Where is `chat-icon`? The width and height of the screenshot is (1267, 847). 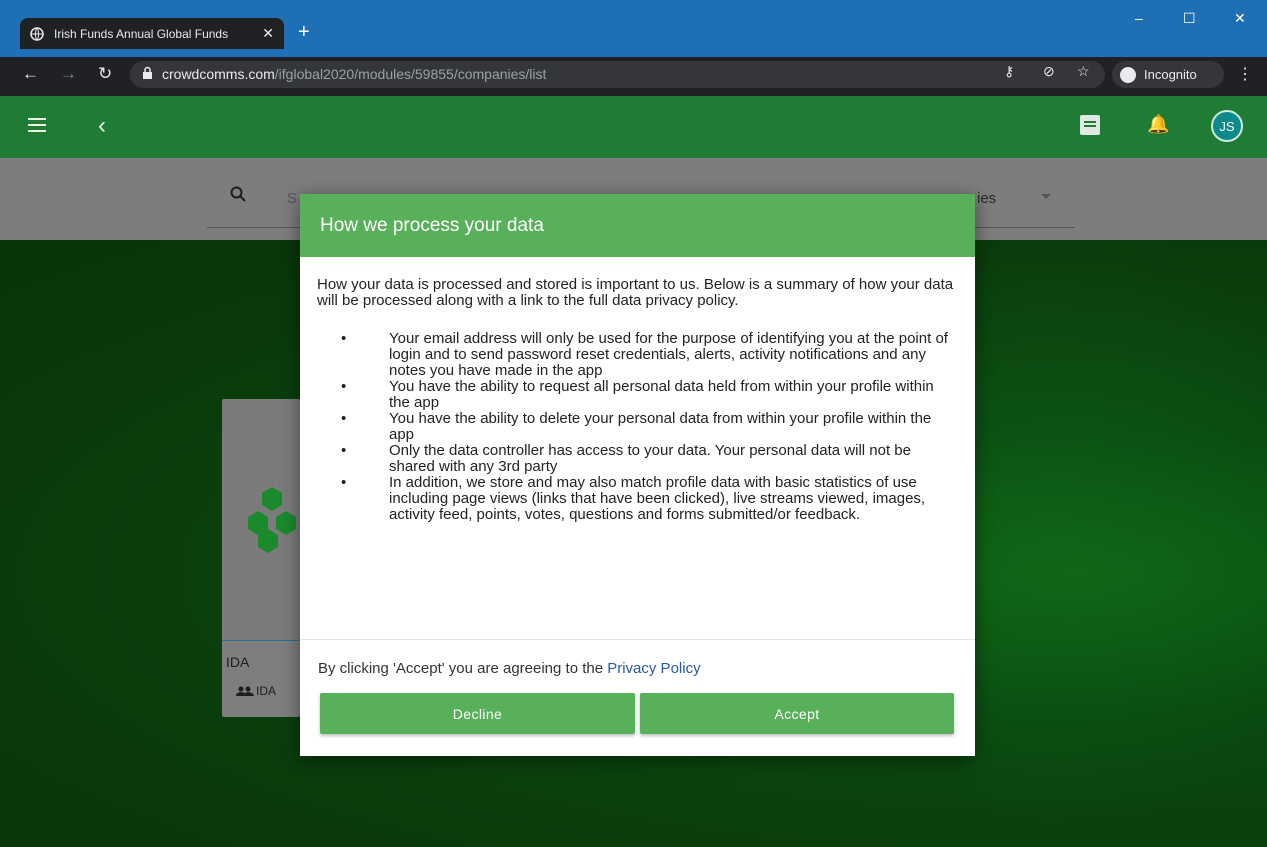
chat-icon is located at coordinates (1090, 125).